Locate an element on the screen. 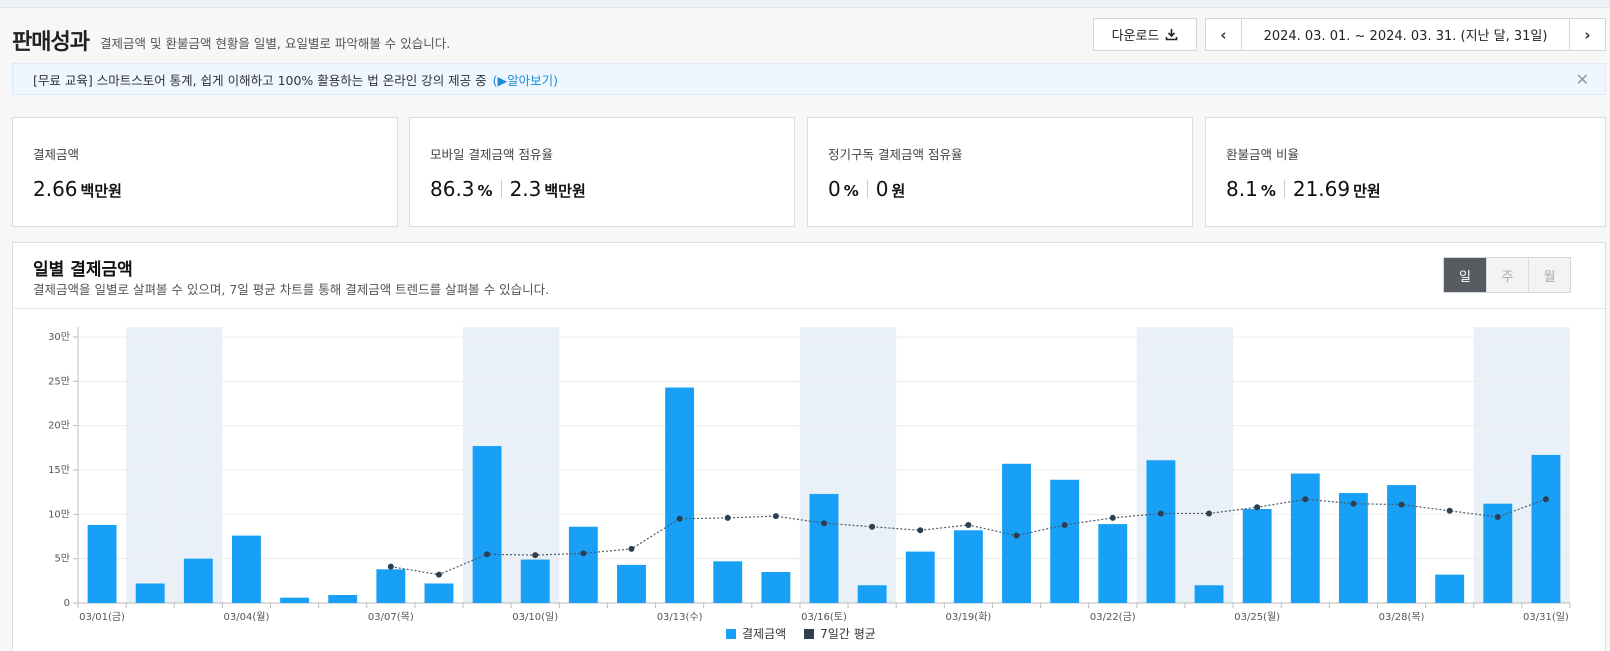 The image size is (1610, 651). x-tick-label: 03/31(일) is located at coordinates (1546, 617).